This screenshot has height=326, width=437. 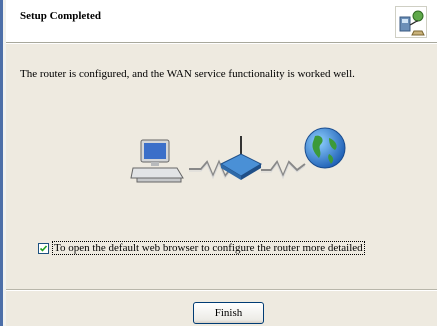 I want to click on finish-button: Finish, so click(x=228, y=313).